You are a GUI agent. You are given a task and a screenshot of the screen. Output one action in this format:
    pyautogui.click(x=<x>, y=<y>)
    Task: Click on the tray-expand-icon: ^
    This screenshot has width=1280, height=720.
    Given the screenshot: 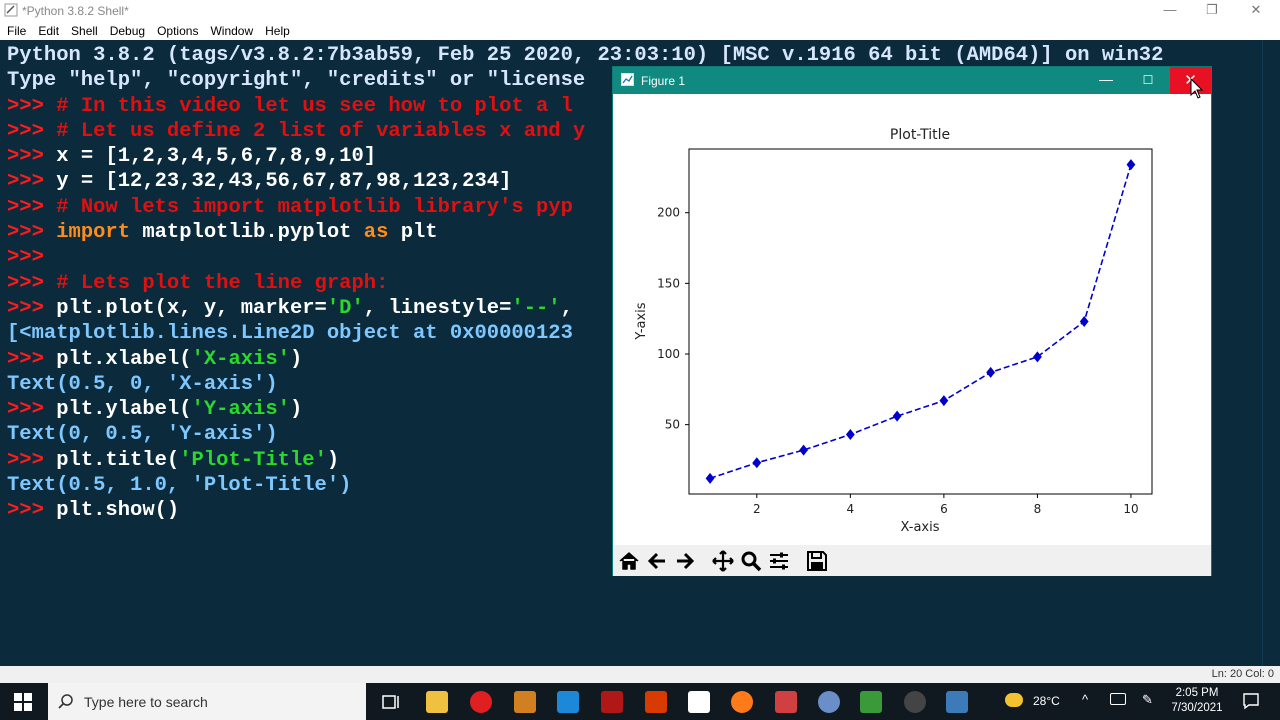 What is the action you would take?
    pyautogui.click(x=1085, y=699)
    